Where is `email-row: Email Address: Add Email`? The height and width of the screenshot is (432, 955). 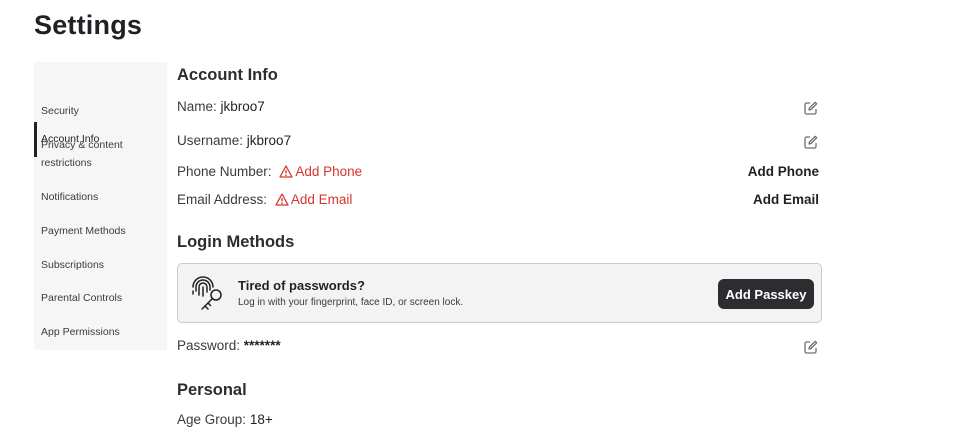
email-row: Email Address: Add Email is located at coordinates (264, 199).